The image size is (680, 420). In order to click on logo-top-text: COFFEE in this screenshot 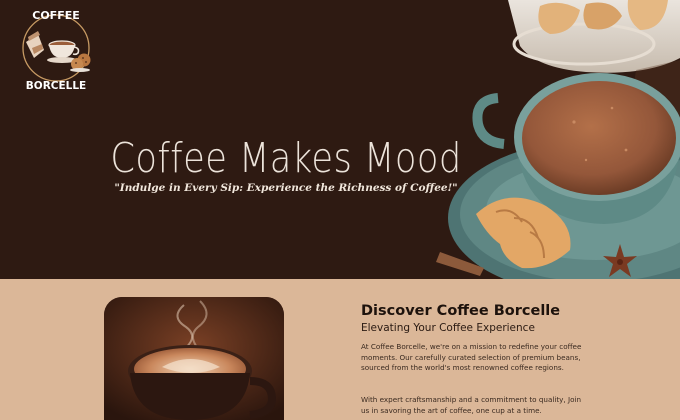, I will do `click(55, 15)`.